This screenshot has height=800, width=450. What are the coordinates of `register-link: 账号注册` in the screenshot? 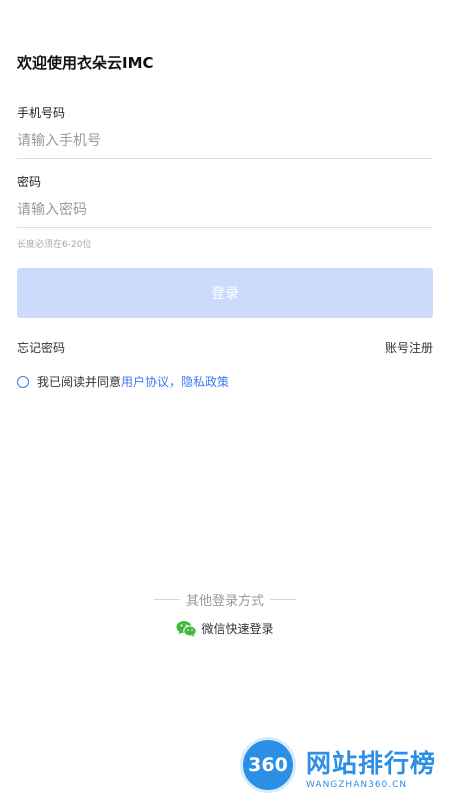 It's located at (409, 347).